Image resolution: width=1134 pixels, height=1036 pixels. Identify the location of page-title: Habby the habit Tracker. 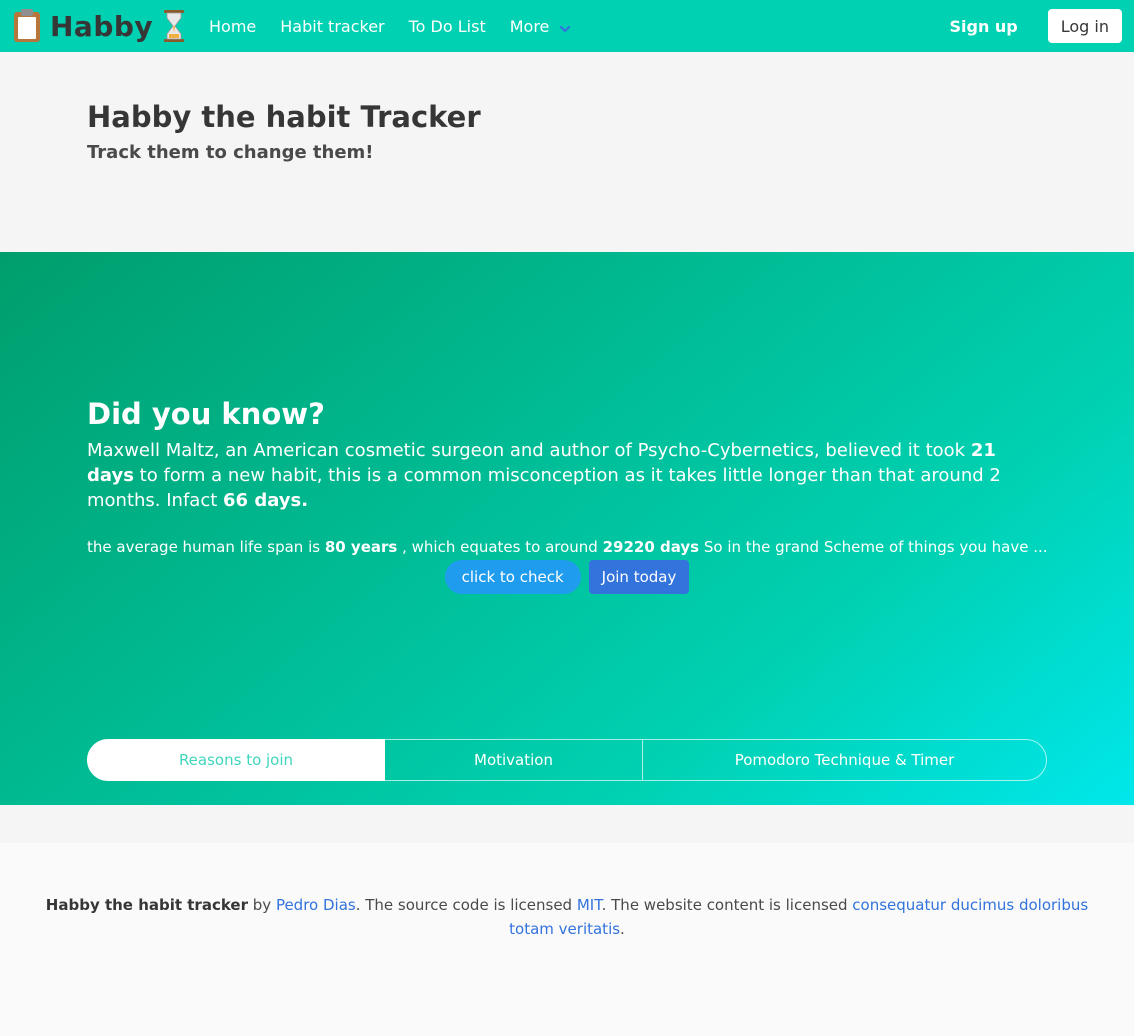
(284, 117).